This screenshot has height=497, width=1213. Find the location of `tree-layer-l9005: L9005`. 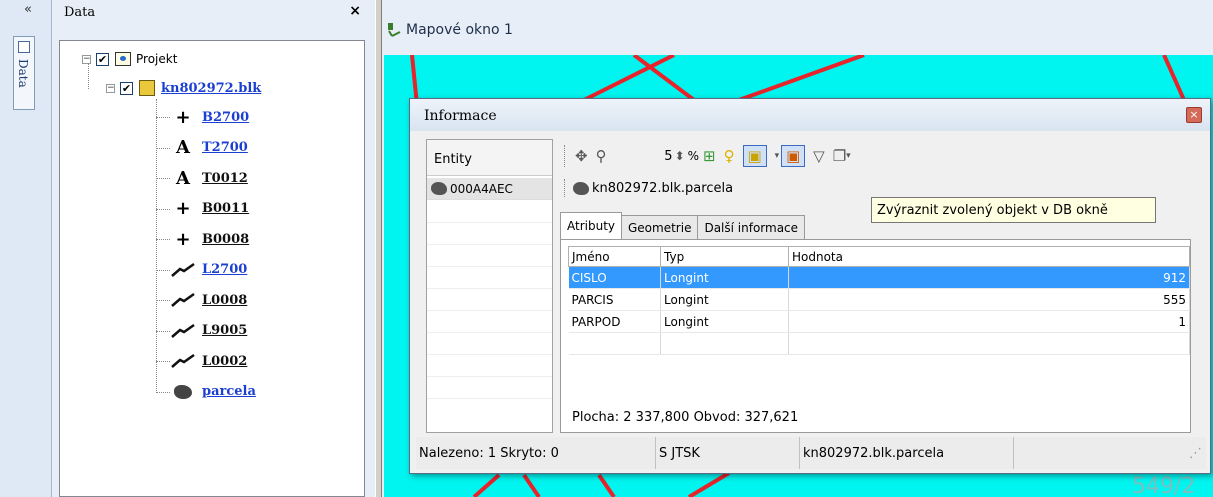

tree-layer-l9005: L9005 is located at coordinates (208, 331).